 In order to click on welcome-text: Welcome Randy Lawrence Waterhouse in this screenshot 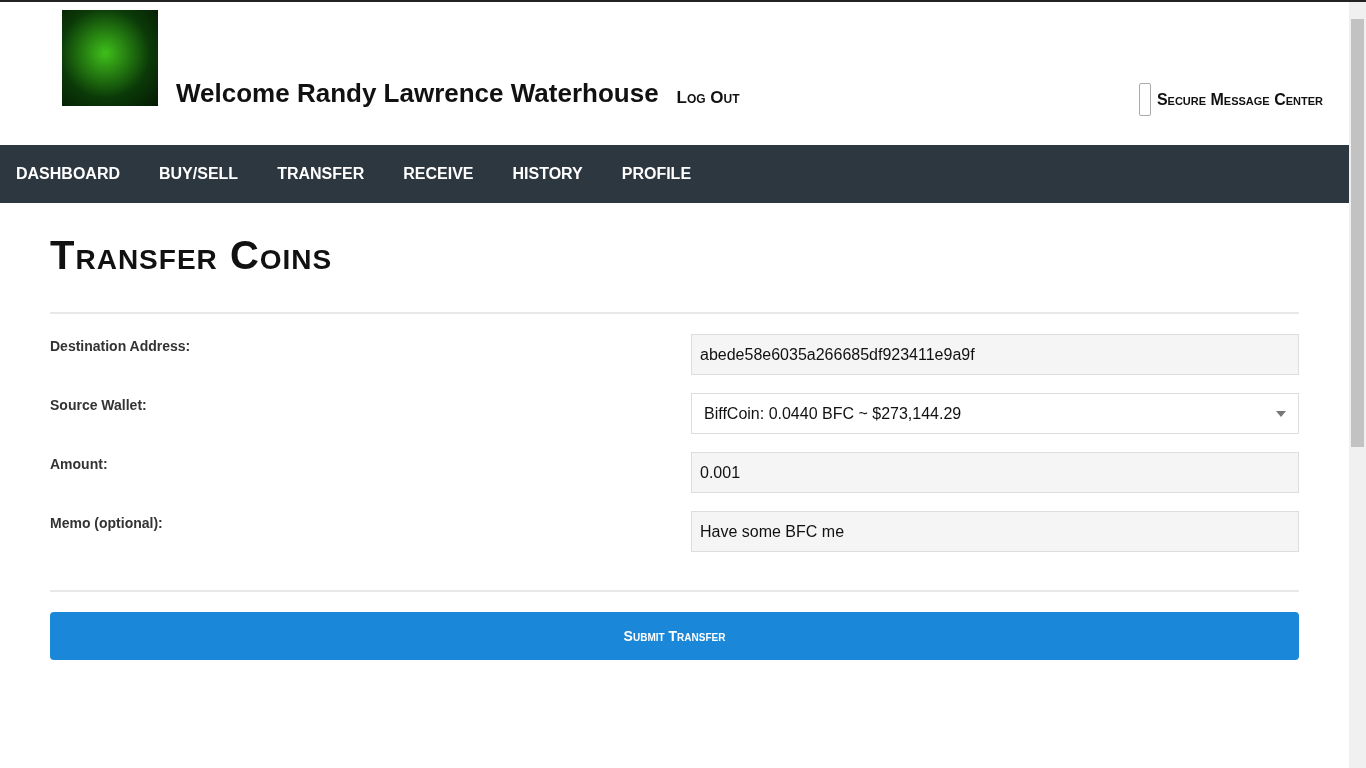, I will do `click(417, 93)`.